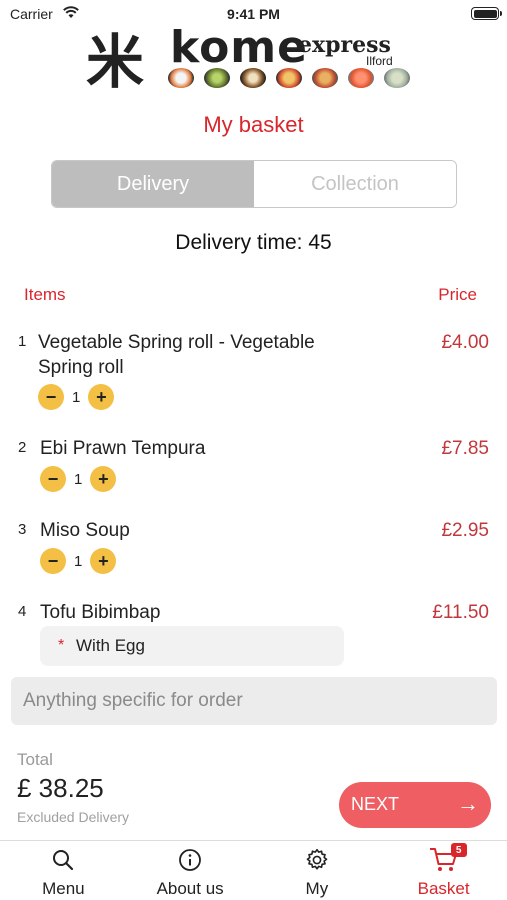 The height and width of the screenshot is (900, 507). What do you see at coordinates (379, 61) in the screenshot?
I see `logo-location: Ilford` at bounding box center [379, 61].